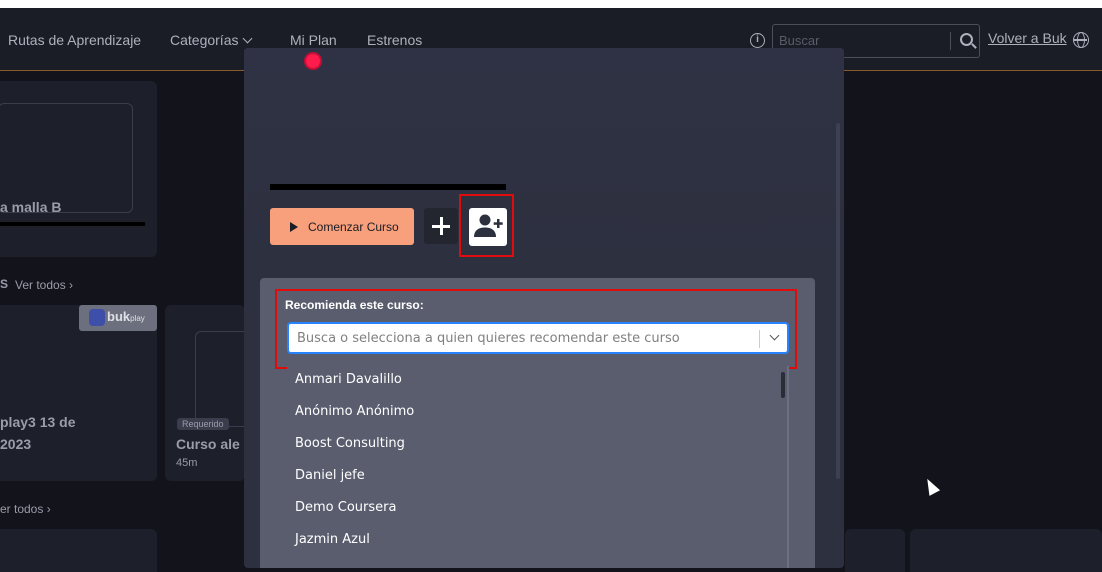 The image size is (1102, 572). I want to click on select-divider, so click(759, 339).